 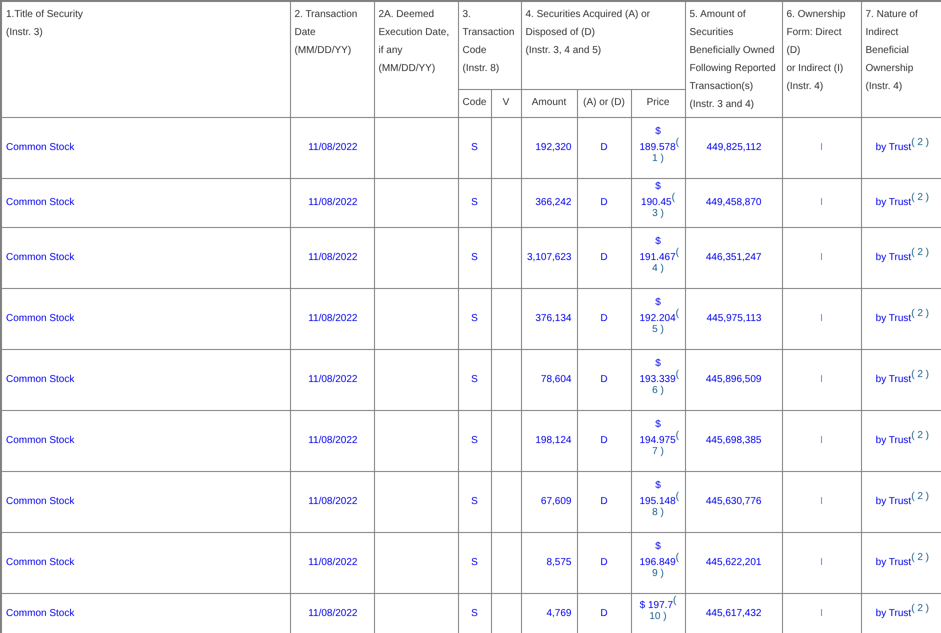 What do you see at coordinates (559, 562) in the screenshot?
I see `amount: 8,575` at bounding box center [559, 562].